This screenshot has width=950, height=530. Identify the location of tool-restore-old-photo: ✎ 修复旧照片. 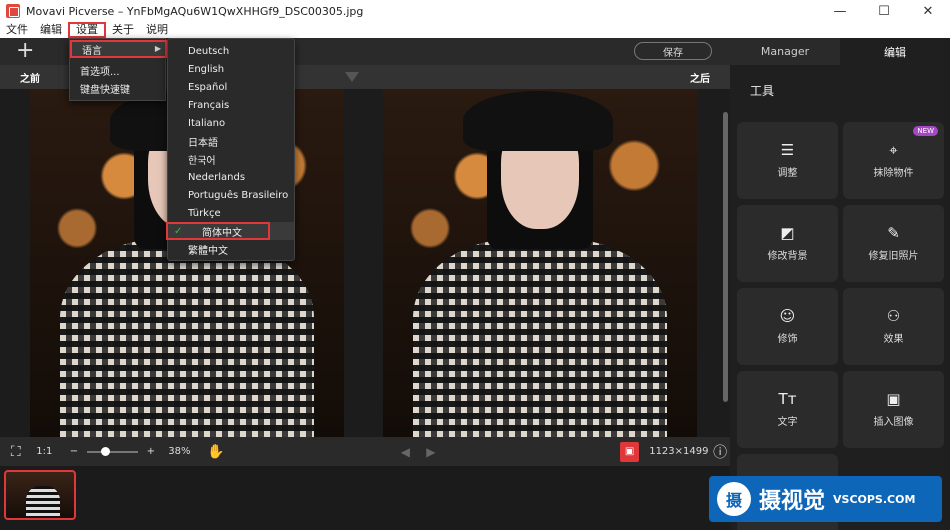
(893, 243).